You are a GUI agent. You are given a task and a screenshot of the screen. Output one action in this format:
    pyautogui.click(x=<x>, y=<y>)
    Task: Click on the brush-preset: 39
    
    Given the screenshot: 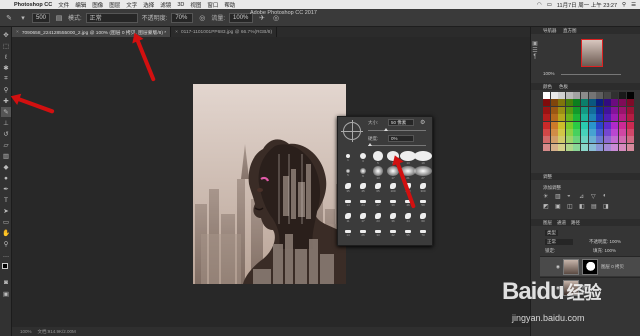 What is the action you would take?
    pyautogui.click(x=393, y=203)
    